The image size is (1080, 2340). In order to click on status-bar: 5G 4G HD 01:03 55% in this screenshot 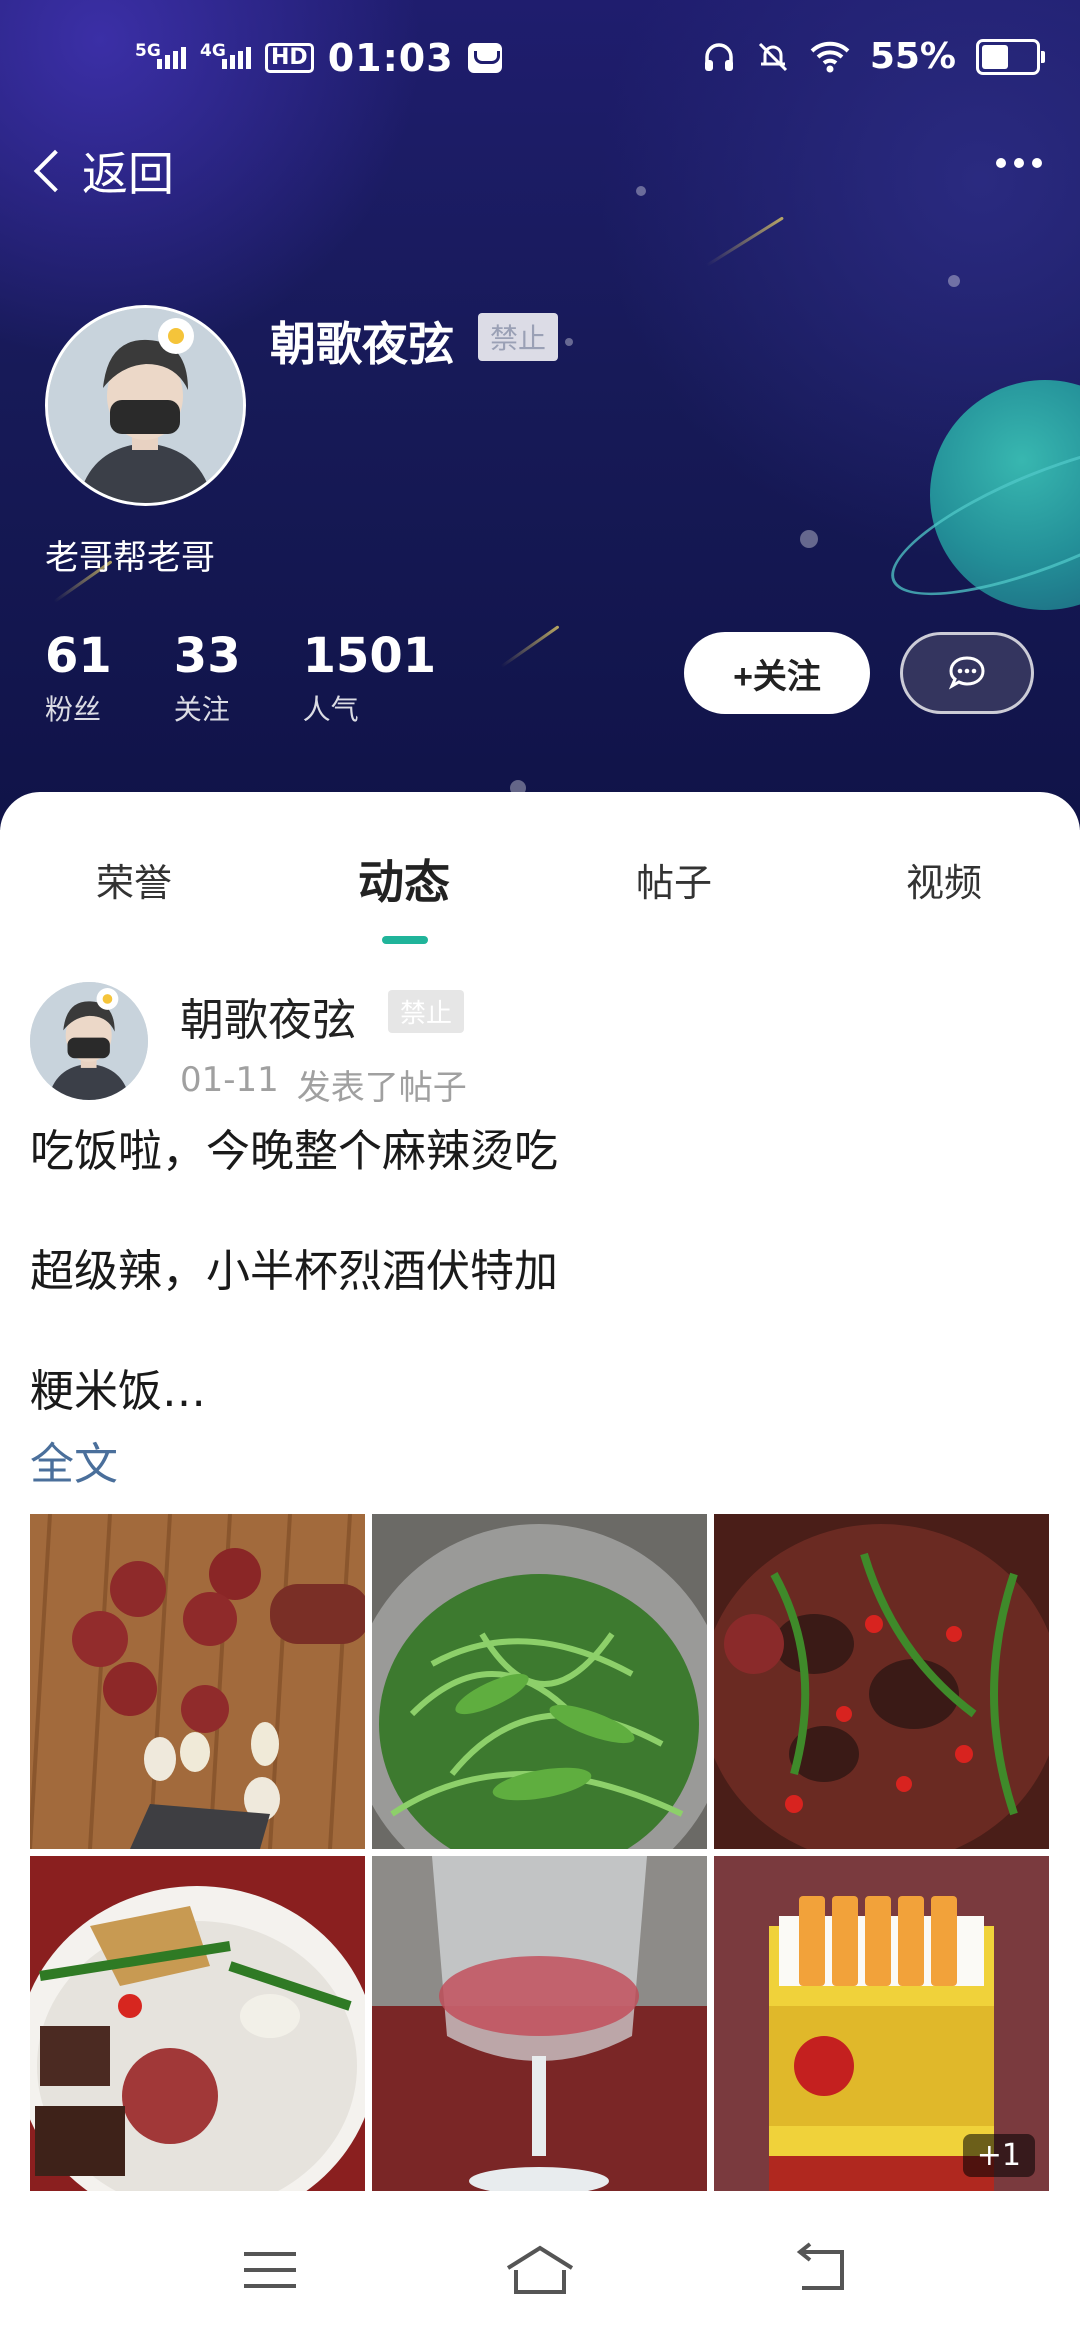, I will do `click(540, 60)`.